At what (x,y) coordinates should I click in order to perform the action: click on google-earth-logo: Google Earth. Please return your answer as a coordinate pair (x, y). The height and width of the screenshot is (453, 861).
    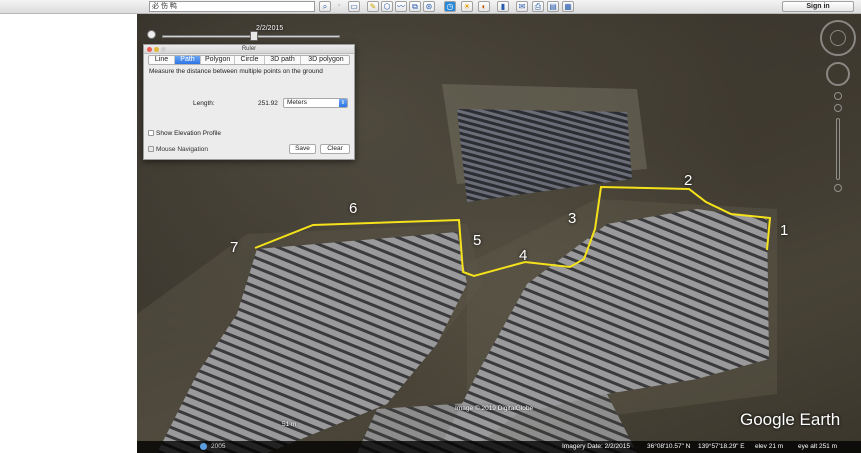
    Looking at the image, I should click on (790, 419).